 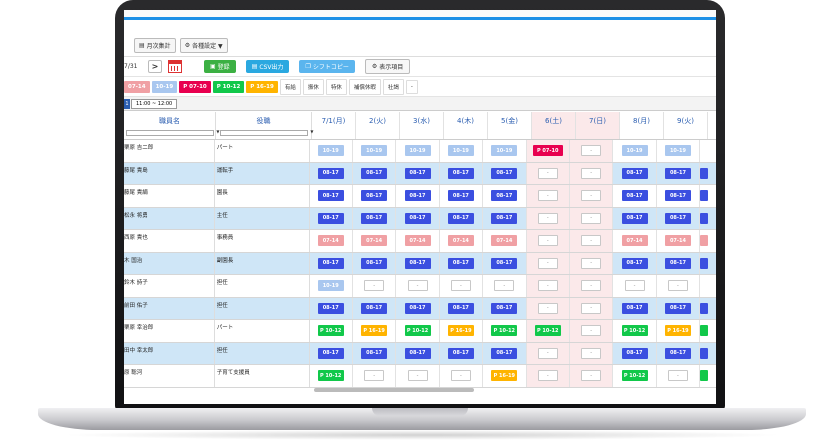 I want to click on shift-chip: P 07-10, so click(x=547, y=151).